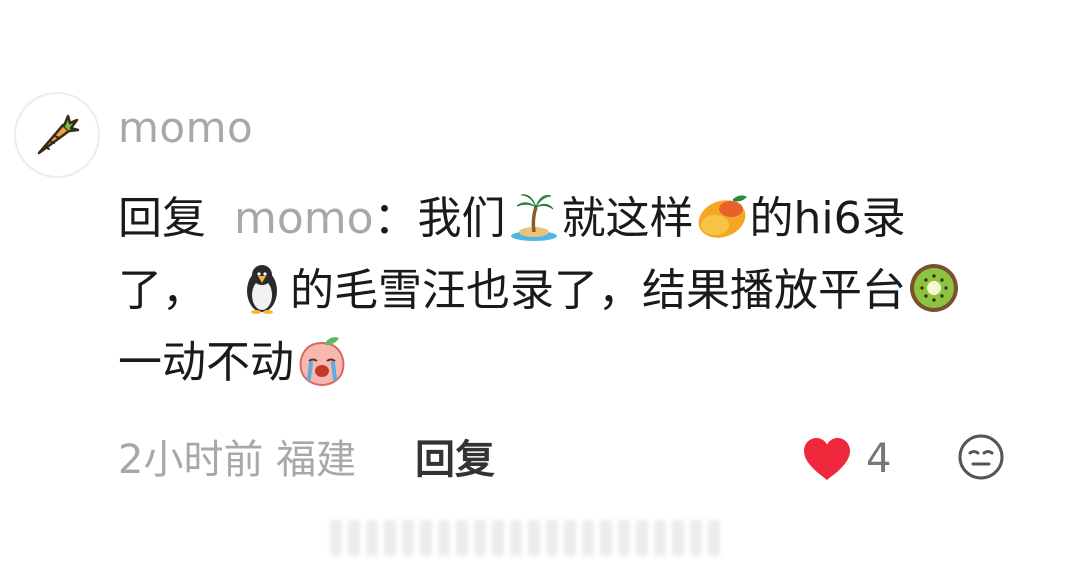 The image size is (1080, 586). Describe the element at coordinates (439, 218) in the screenshot. I see `comment-text-part: ：我们` at that location.